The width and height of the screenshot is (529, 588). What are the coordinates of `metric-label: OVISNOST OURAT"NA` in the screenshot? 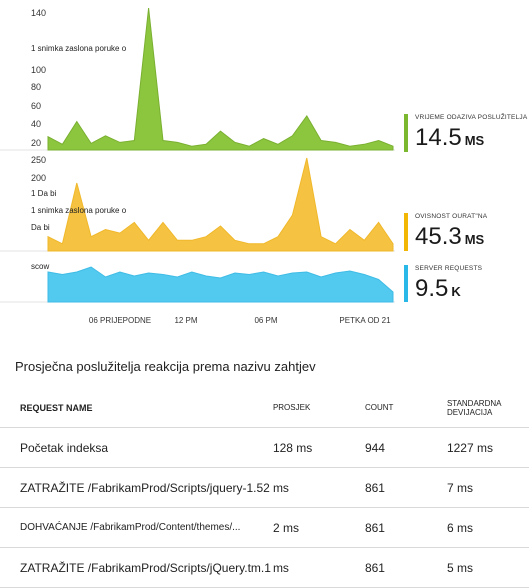 It's located at (451, 216).